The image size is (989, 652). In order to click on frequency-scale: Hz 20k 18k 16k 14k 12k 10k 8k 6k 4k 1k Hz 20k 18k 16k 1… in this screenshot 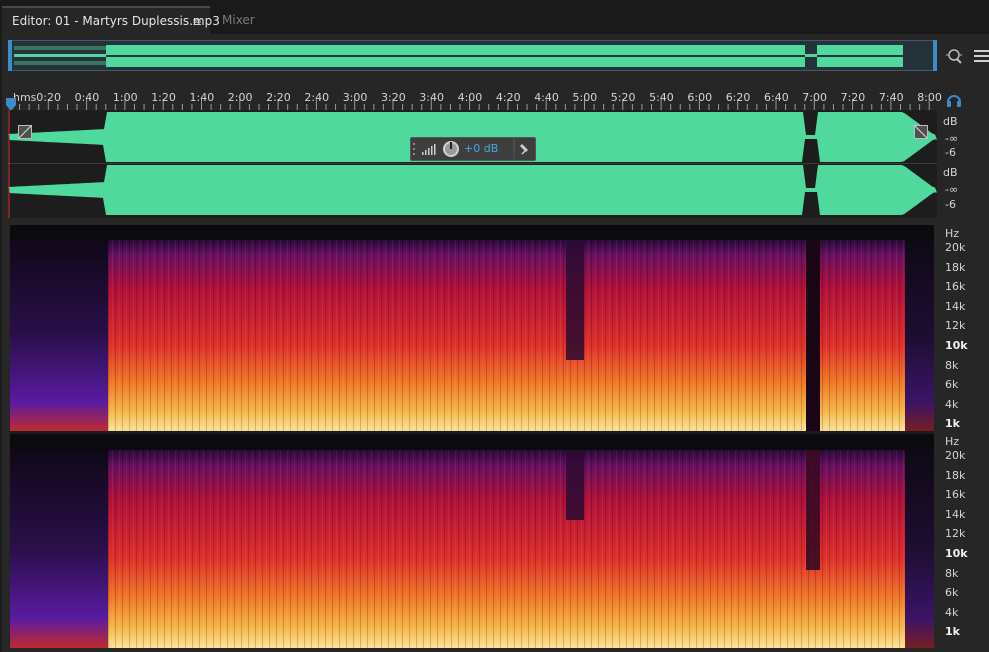, I will do `click(963, 436)`.